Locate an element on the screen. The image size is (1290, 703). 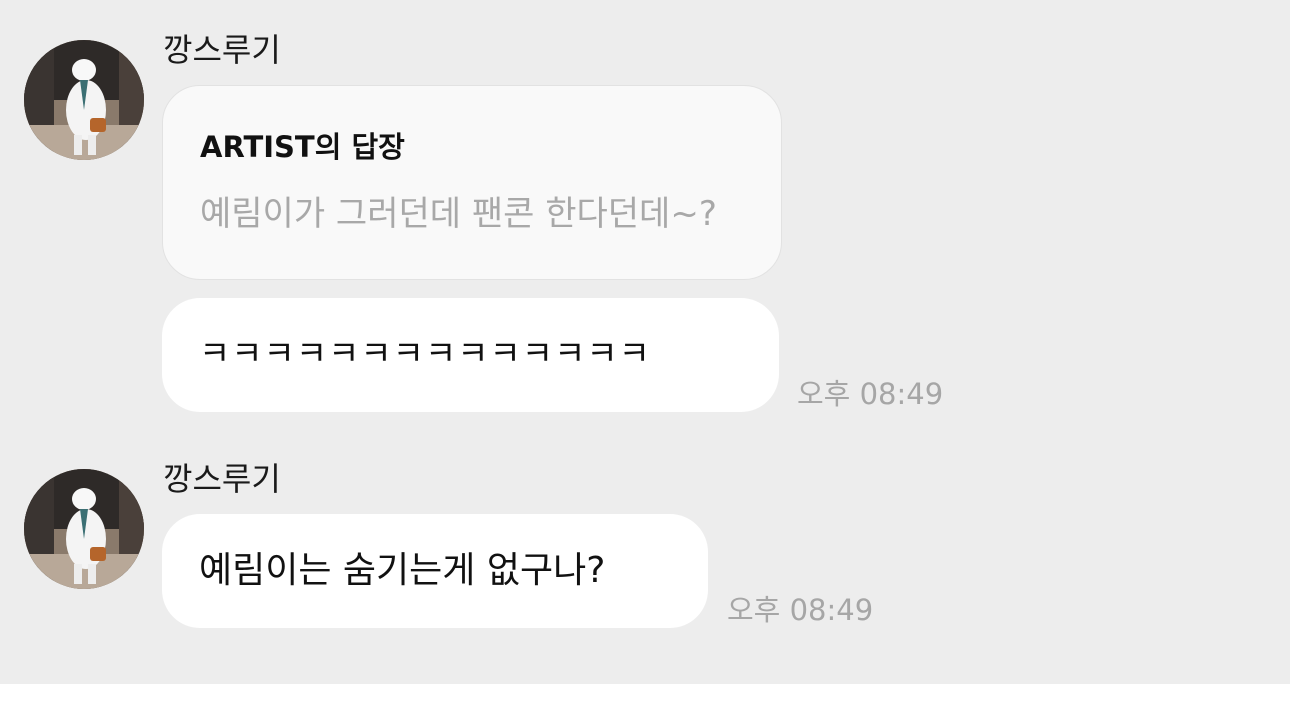
message-text: ㅋㅋㅋㅋㅋㅋㅋㅋㅋㅋㅋㅋㅋㅋ is located at coordinates (425, 354).